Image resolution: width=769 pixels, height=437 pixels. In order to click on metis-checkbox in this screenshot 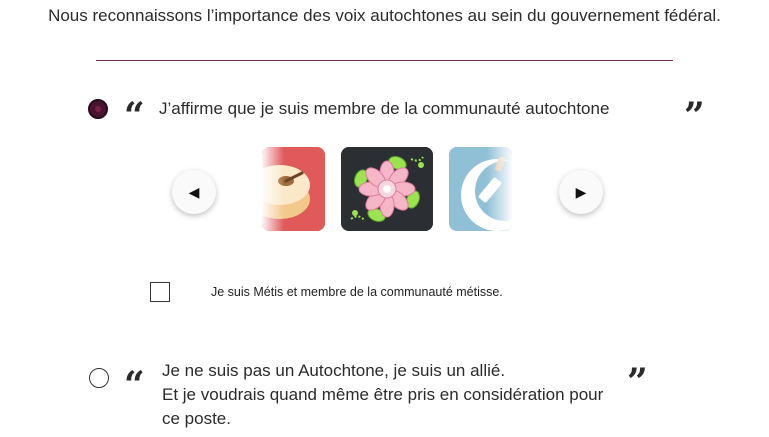, I will do `click(160, 292)`.